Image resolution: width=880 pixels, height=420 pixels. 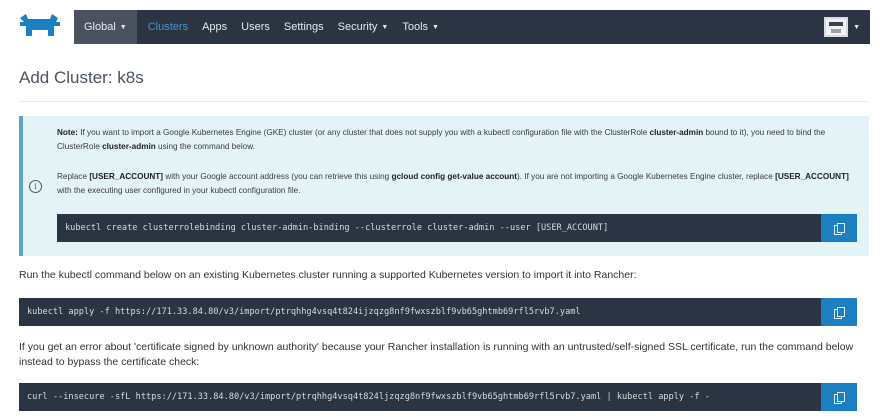 What do you see at coordinates (454, 176) in the screenshot?
I see `note-cmd: gcloud config get-value account` at bounding box center [454, 176].